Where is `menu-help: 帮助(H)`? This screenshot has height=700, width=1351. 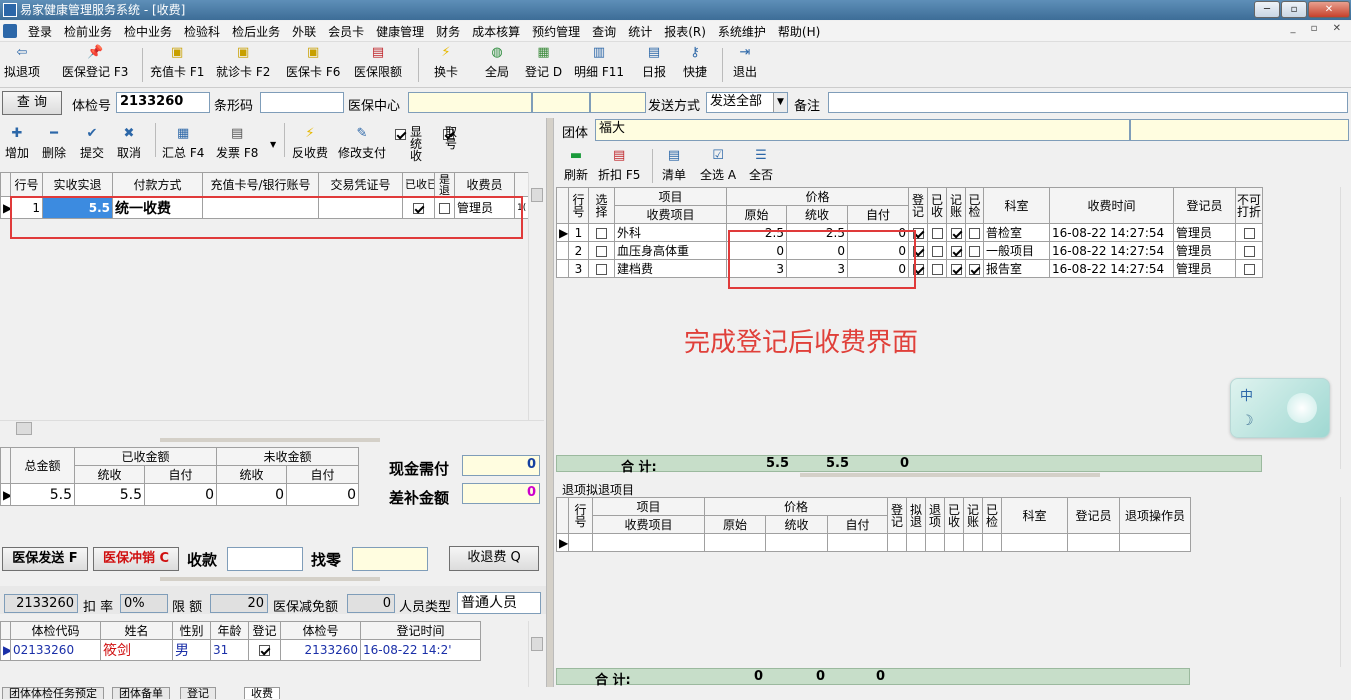 menu-help: 帮助(H) is located at coordinates (799, 31).